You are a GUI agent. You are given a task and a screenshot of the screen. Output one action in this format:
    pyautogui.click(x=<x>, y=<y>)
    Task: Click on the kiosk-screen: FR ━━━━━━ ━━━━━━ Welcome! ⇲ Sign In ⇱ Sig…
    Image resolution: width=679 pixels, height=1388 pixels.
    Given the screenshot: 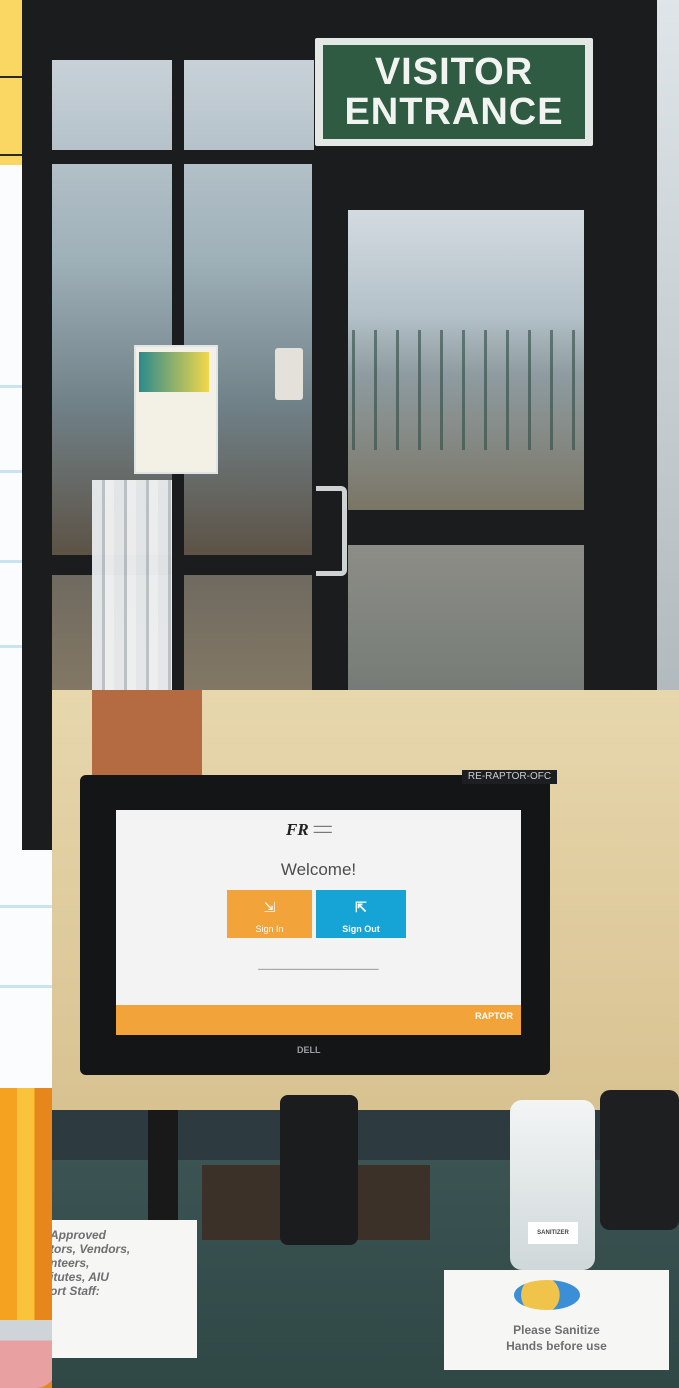 What is the action you would take?
    pyautogui.click(x=318, y=922)
    